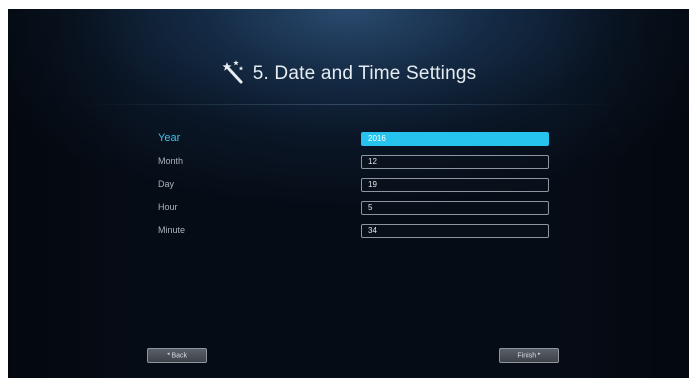 Image resolution: width=697 pixels, height=387 pixels. What do you see at coordinates (455, 162) in the screenshot?
I see `month-field: 12` at bounding box center [455, 162].